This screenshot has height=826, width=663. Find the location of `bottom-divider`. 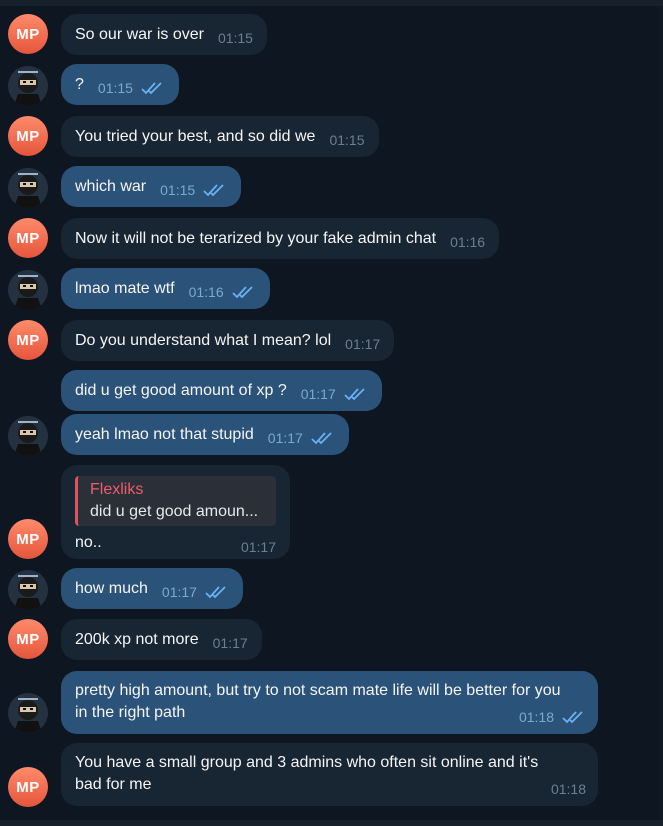

bottom-divider is located at coordinates (331, 823).